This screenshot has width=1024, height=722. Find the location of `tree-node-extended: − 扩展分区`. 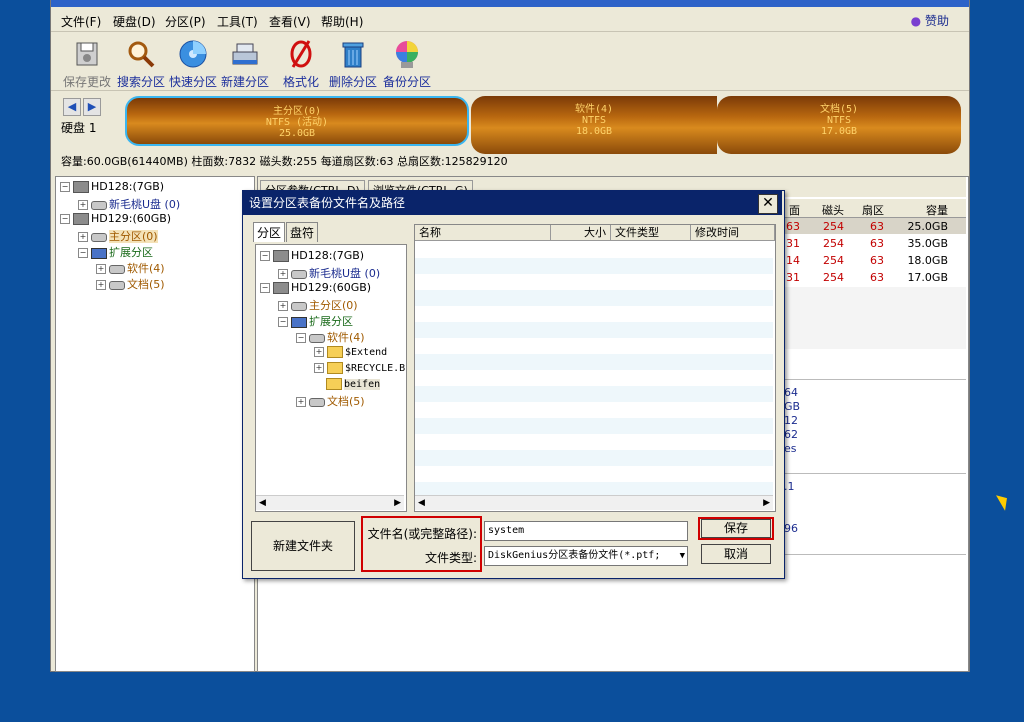

tree-node-extended: − 扩展分区 is located at coordinates (115, 252).